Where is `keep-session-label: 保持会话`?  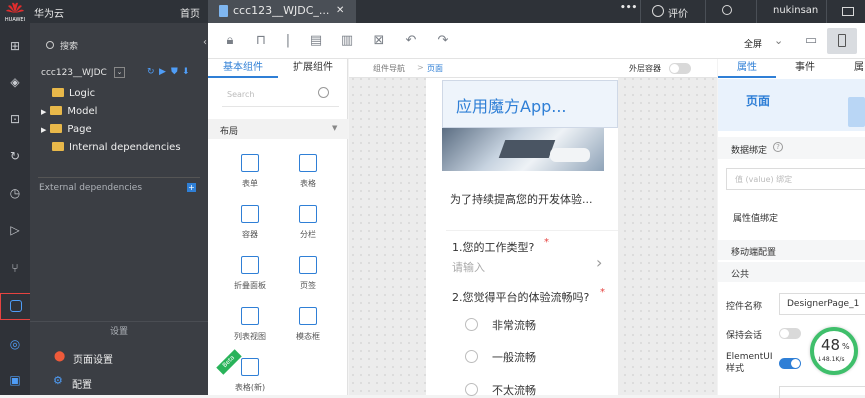 keep-session-label: 保持会话 is located at coordinates (744, 336).